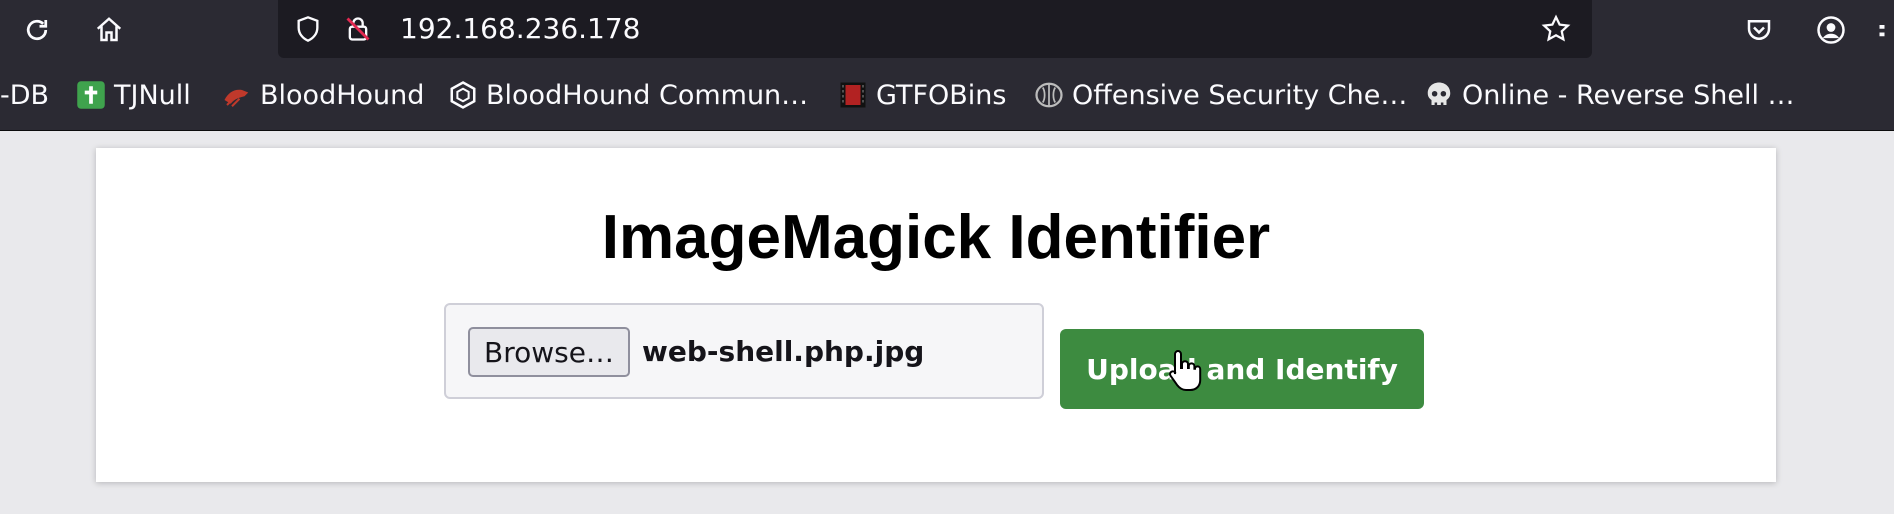 This screenshot has height=514, width=1894. I want to click on shield-icon, so click(308, 29).